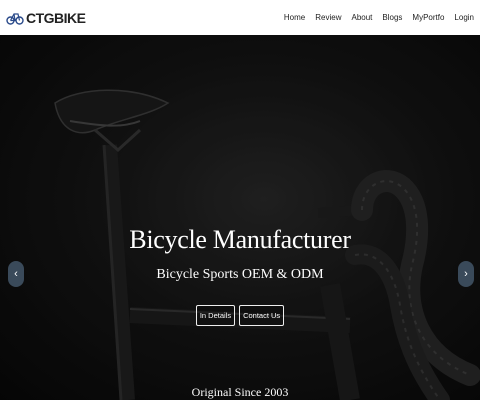  What do you see at coordinates (15, 18) in the screenshot?
I see `bike-logo-icon` at bounding box center [15, 18].